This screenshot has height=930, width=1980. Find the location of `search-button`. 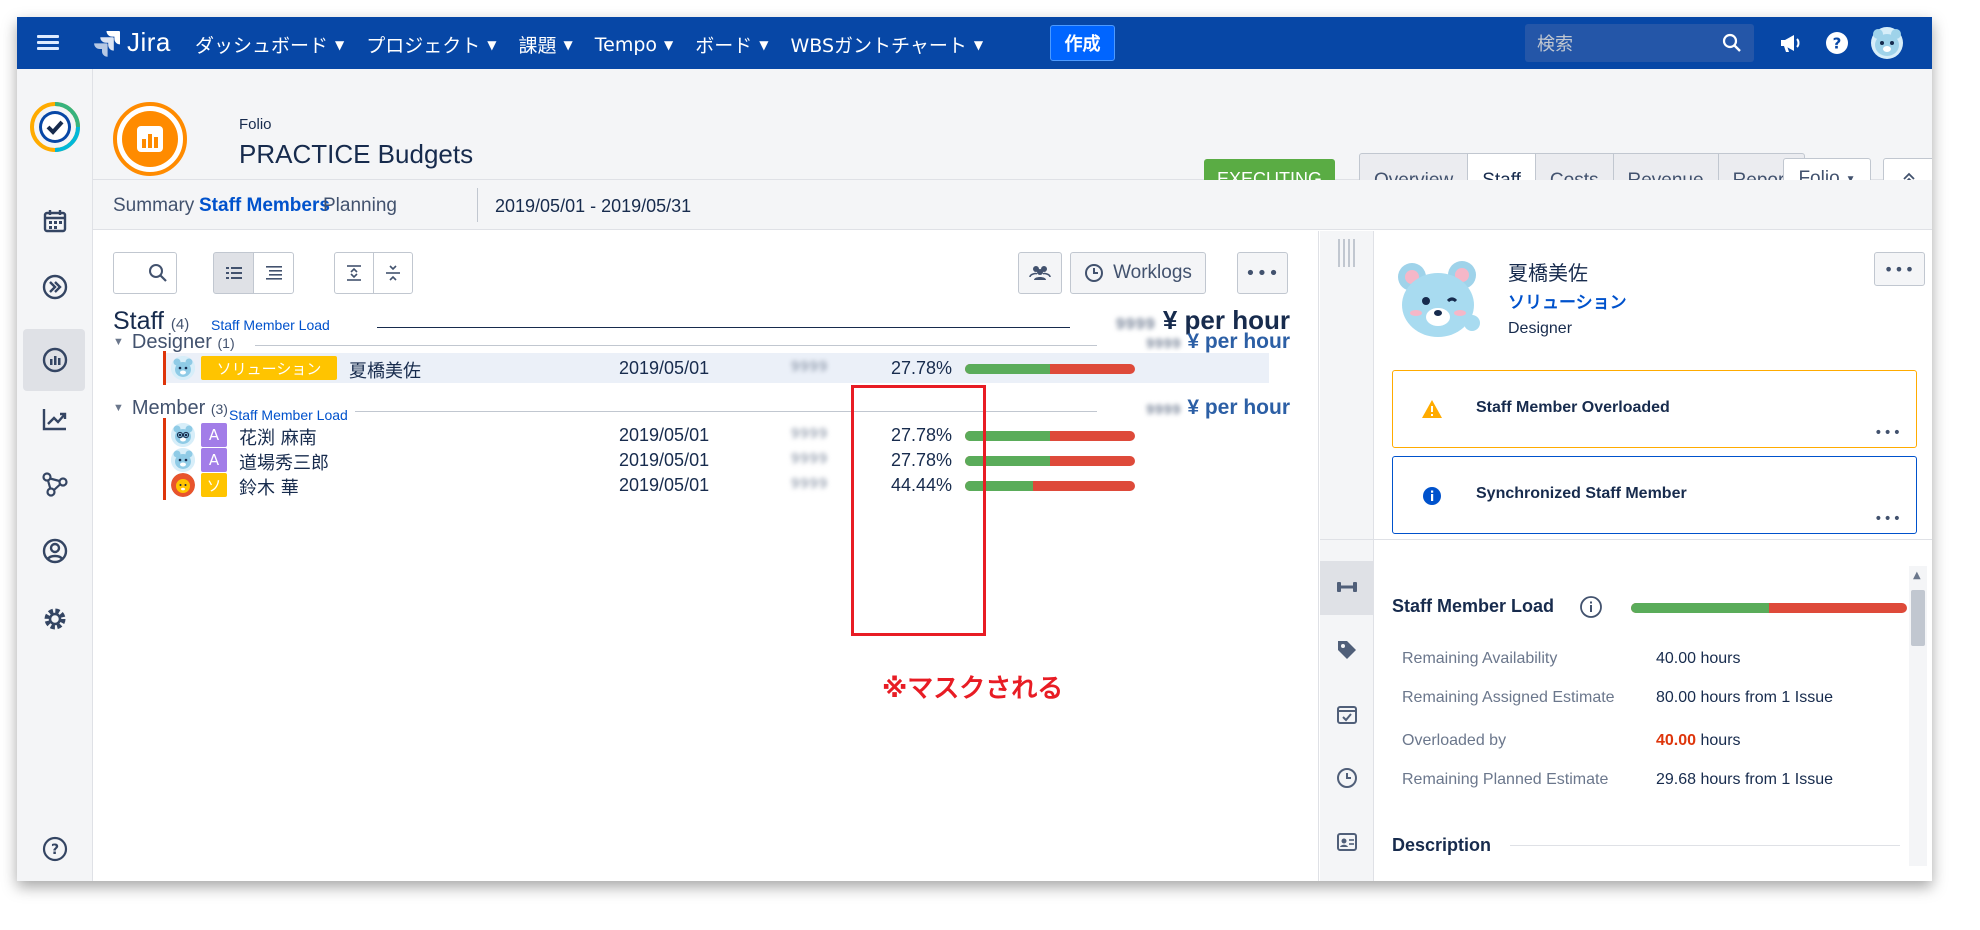

search-button is located at coordinates (145, 273).